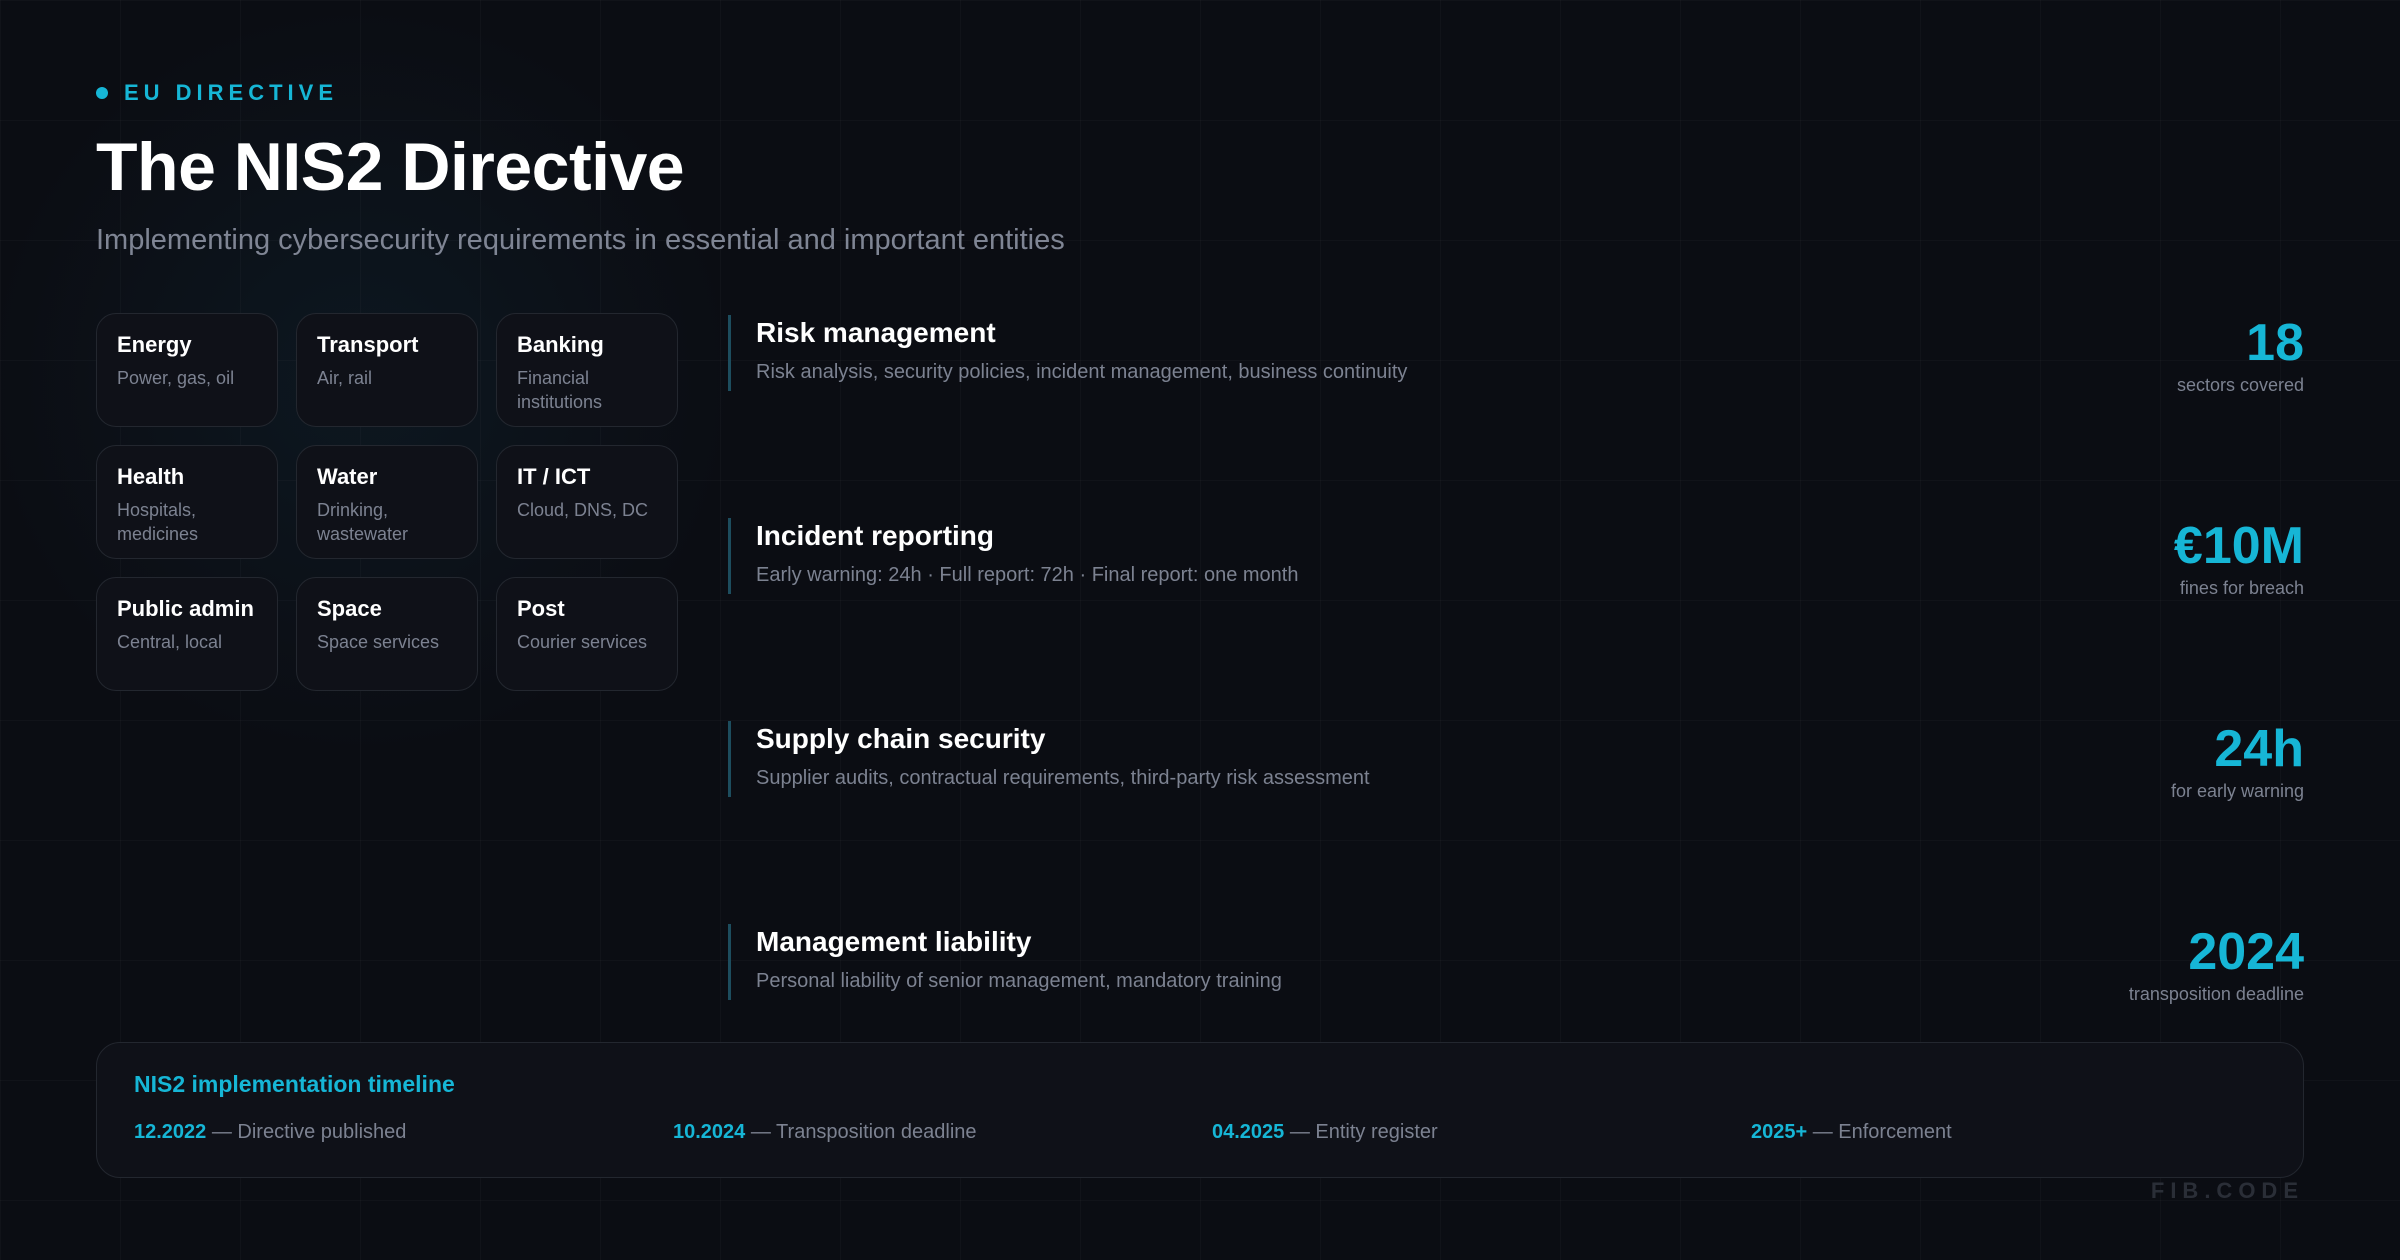 The image size is (2400, 1260). Describe the element at coordinates (2216, 994) in the screenshot. I see `stat-label: transposition deadline` at that location.